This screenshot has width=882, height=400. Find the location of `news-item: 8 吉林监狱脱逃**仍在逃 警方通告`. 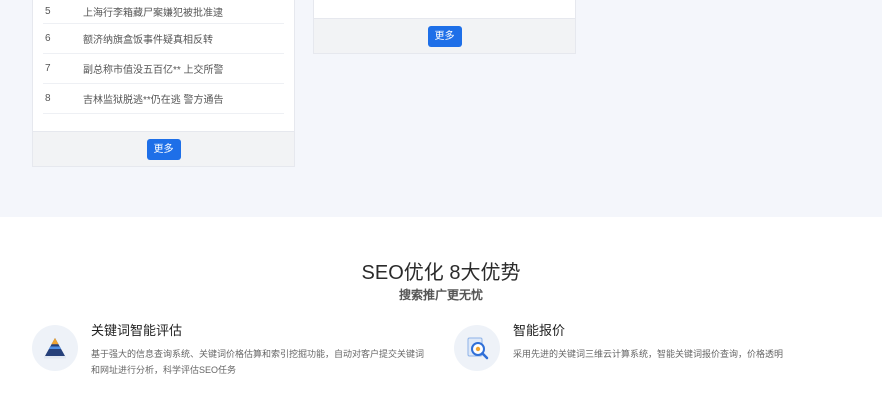

news-item: 8 吉林监狱脱逃**仍在逃 警方通告 is located at coordinates (163, 99).